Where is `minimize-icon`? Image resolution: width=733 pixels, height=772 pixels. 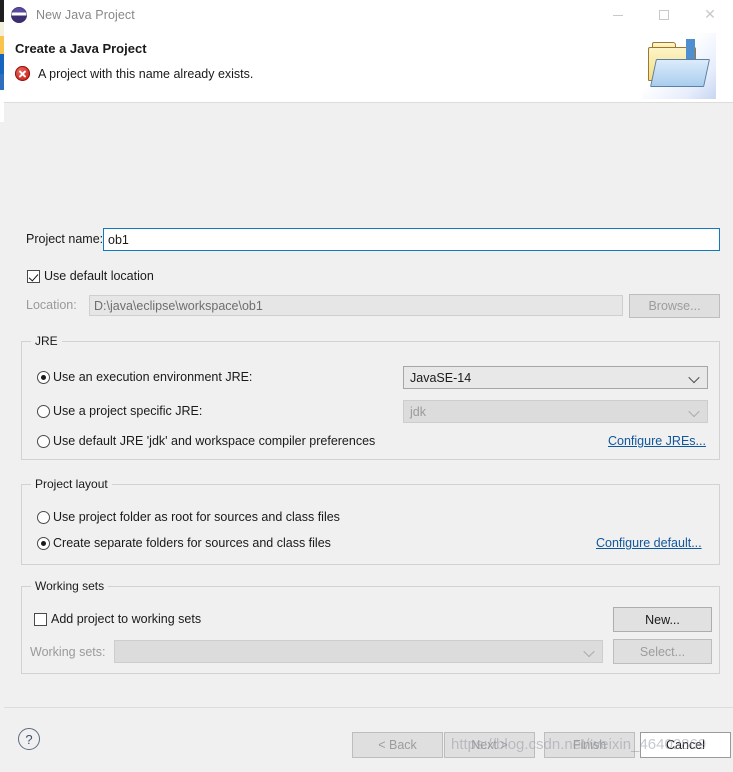 minimize-icon is located at coordinates (618, 15).